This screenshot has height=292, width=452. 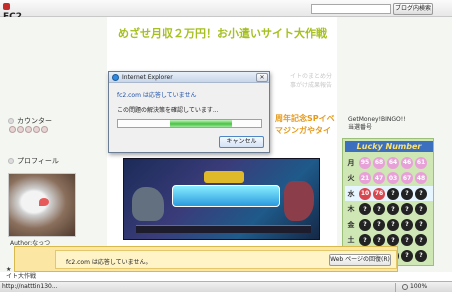 What do you see at coordinates (147, 77) in the screenshot?
I see `dialog-title: Internet Explorer` at bounding box center [147, 77].